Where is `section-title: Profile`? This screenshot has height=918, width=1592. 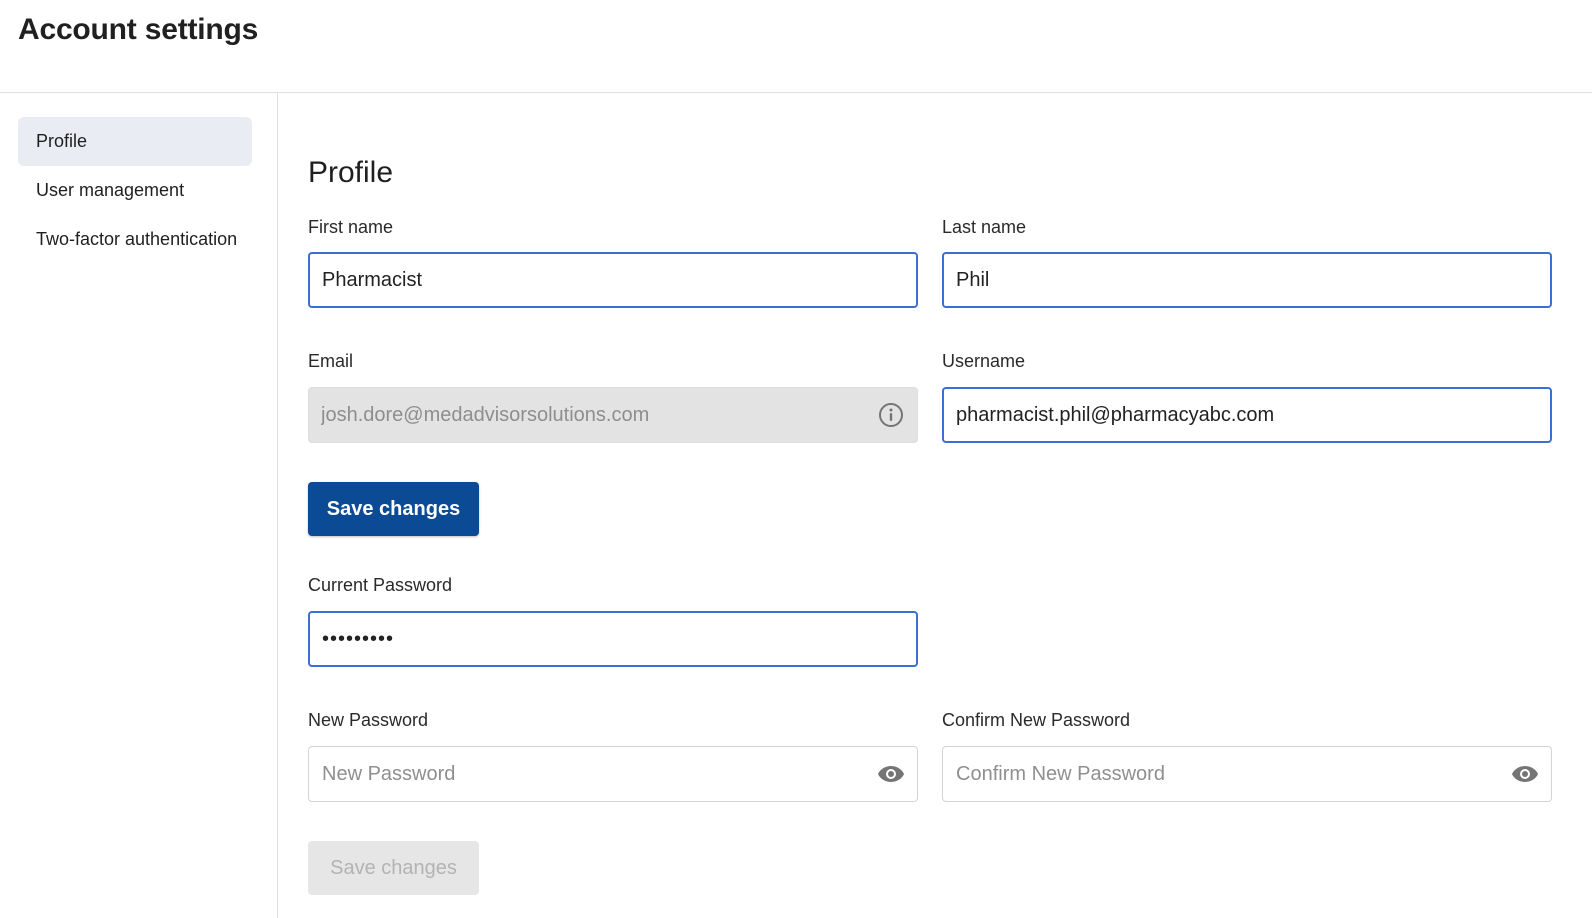
section-title: Profile is located at coordinates (351, 172).